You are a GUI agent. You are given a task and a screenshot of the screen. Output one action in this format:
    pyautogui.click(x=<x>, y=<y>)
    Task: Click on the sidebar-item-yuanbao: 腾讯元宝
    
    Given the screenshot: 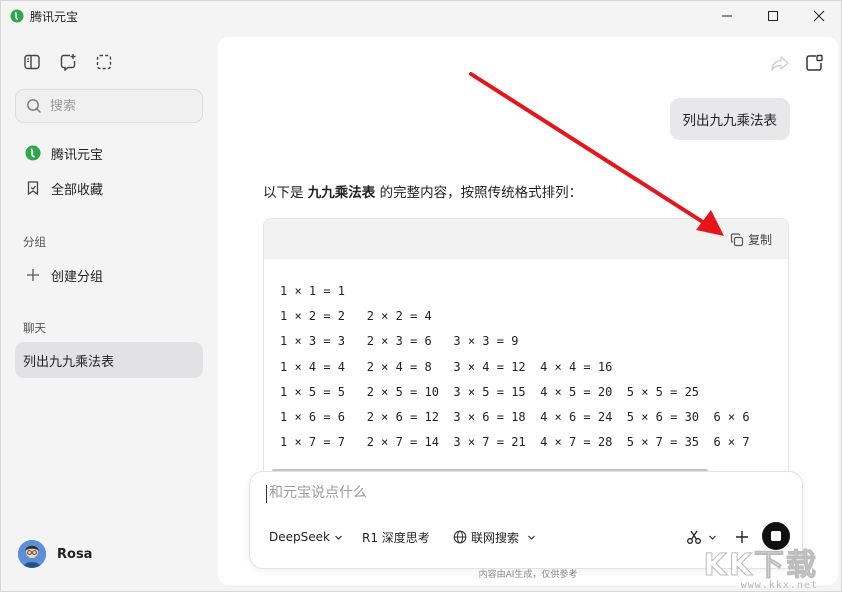 What is the action you would take?
    pyautogui.click(x=109, y=153)
    